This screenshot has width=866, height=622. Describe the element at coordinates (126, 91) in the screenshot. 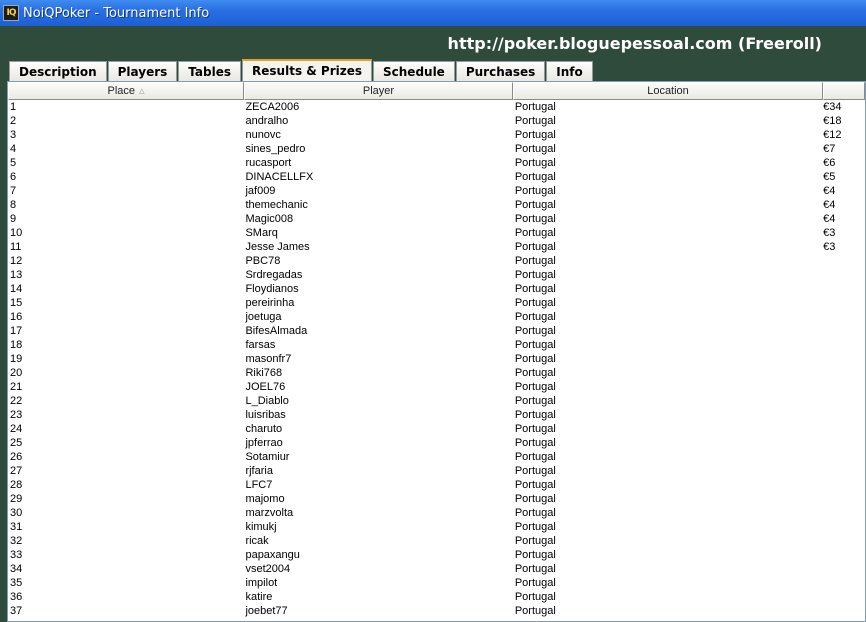

I see `column-header-place: Place △` at that location.